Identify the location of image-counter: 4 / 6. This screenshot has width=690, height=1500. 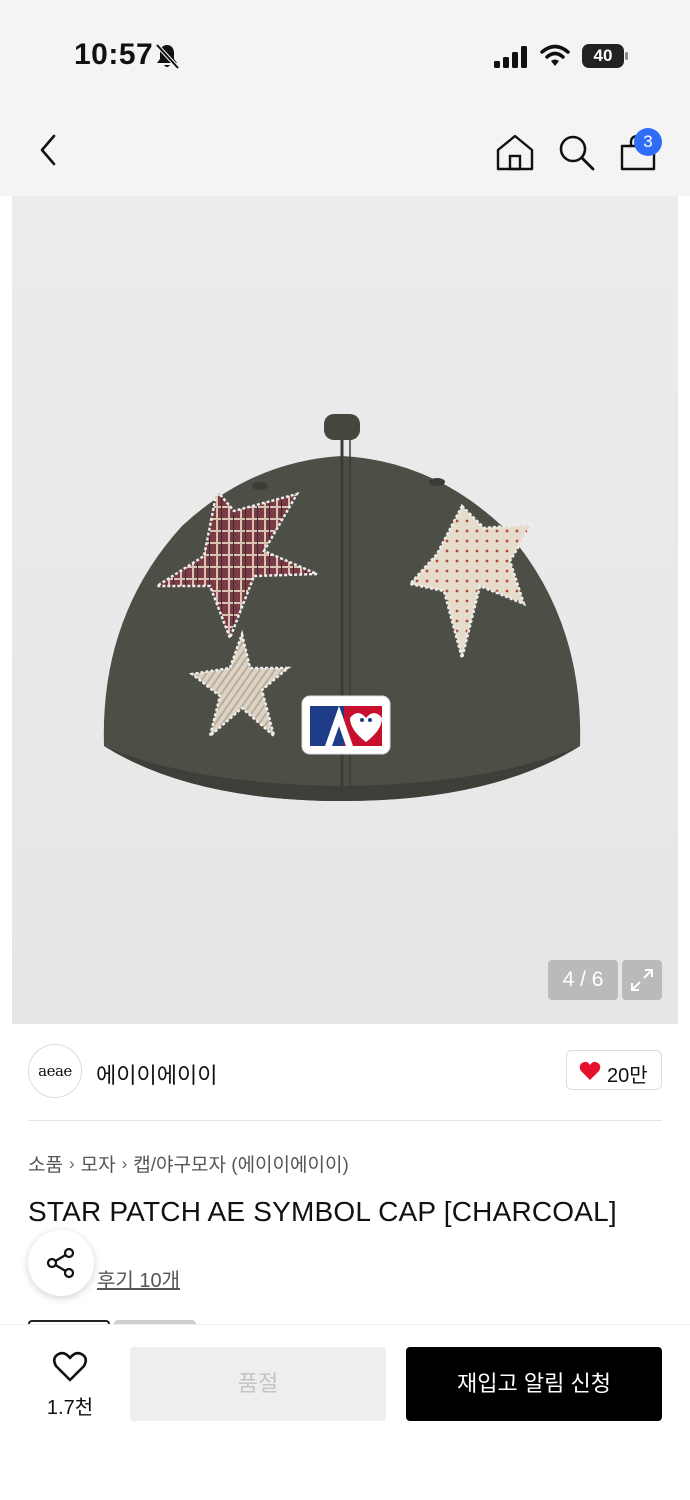
(583, 980).